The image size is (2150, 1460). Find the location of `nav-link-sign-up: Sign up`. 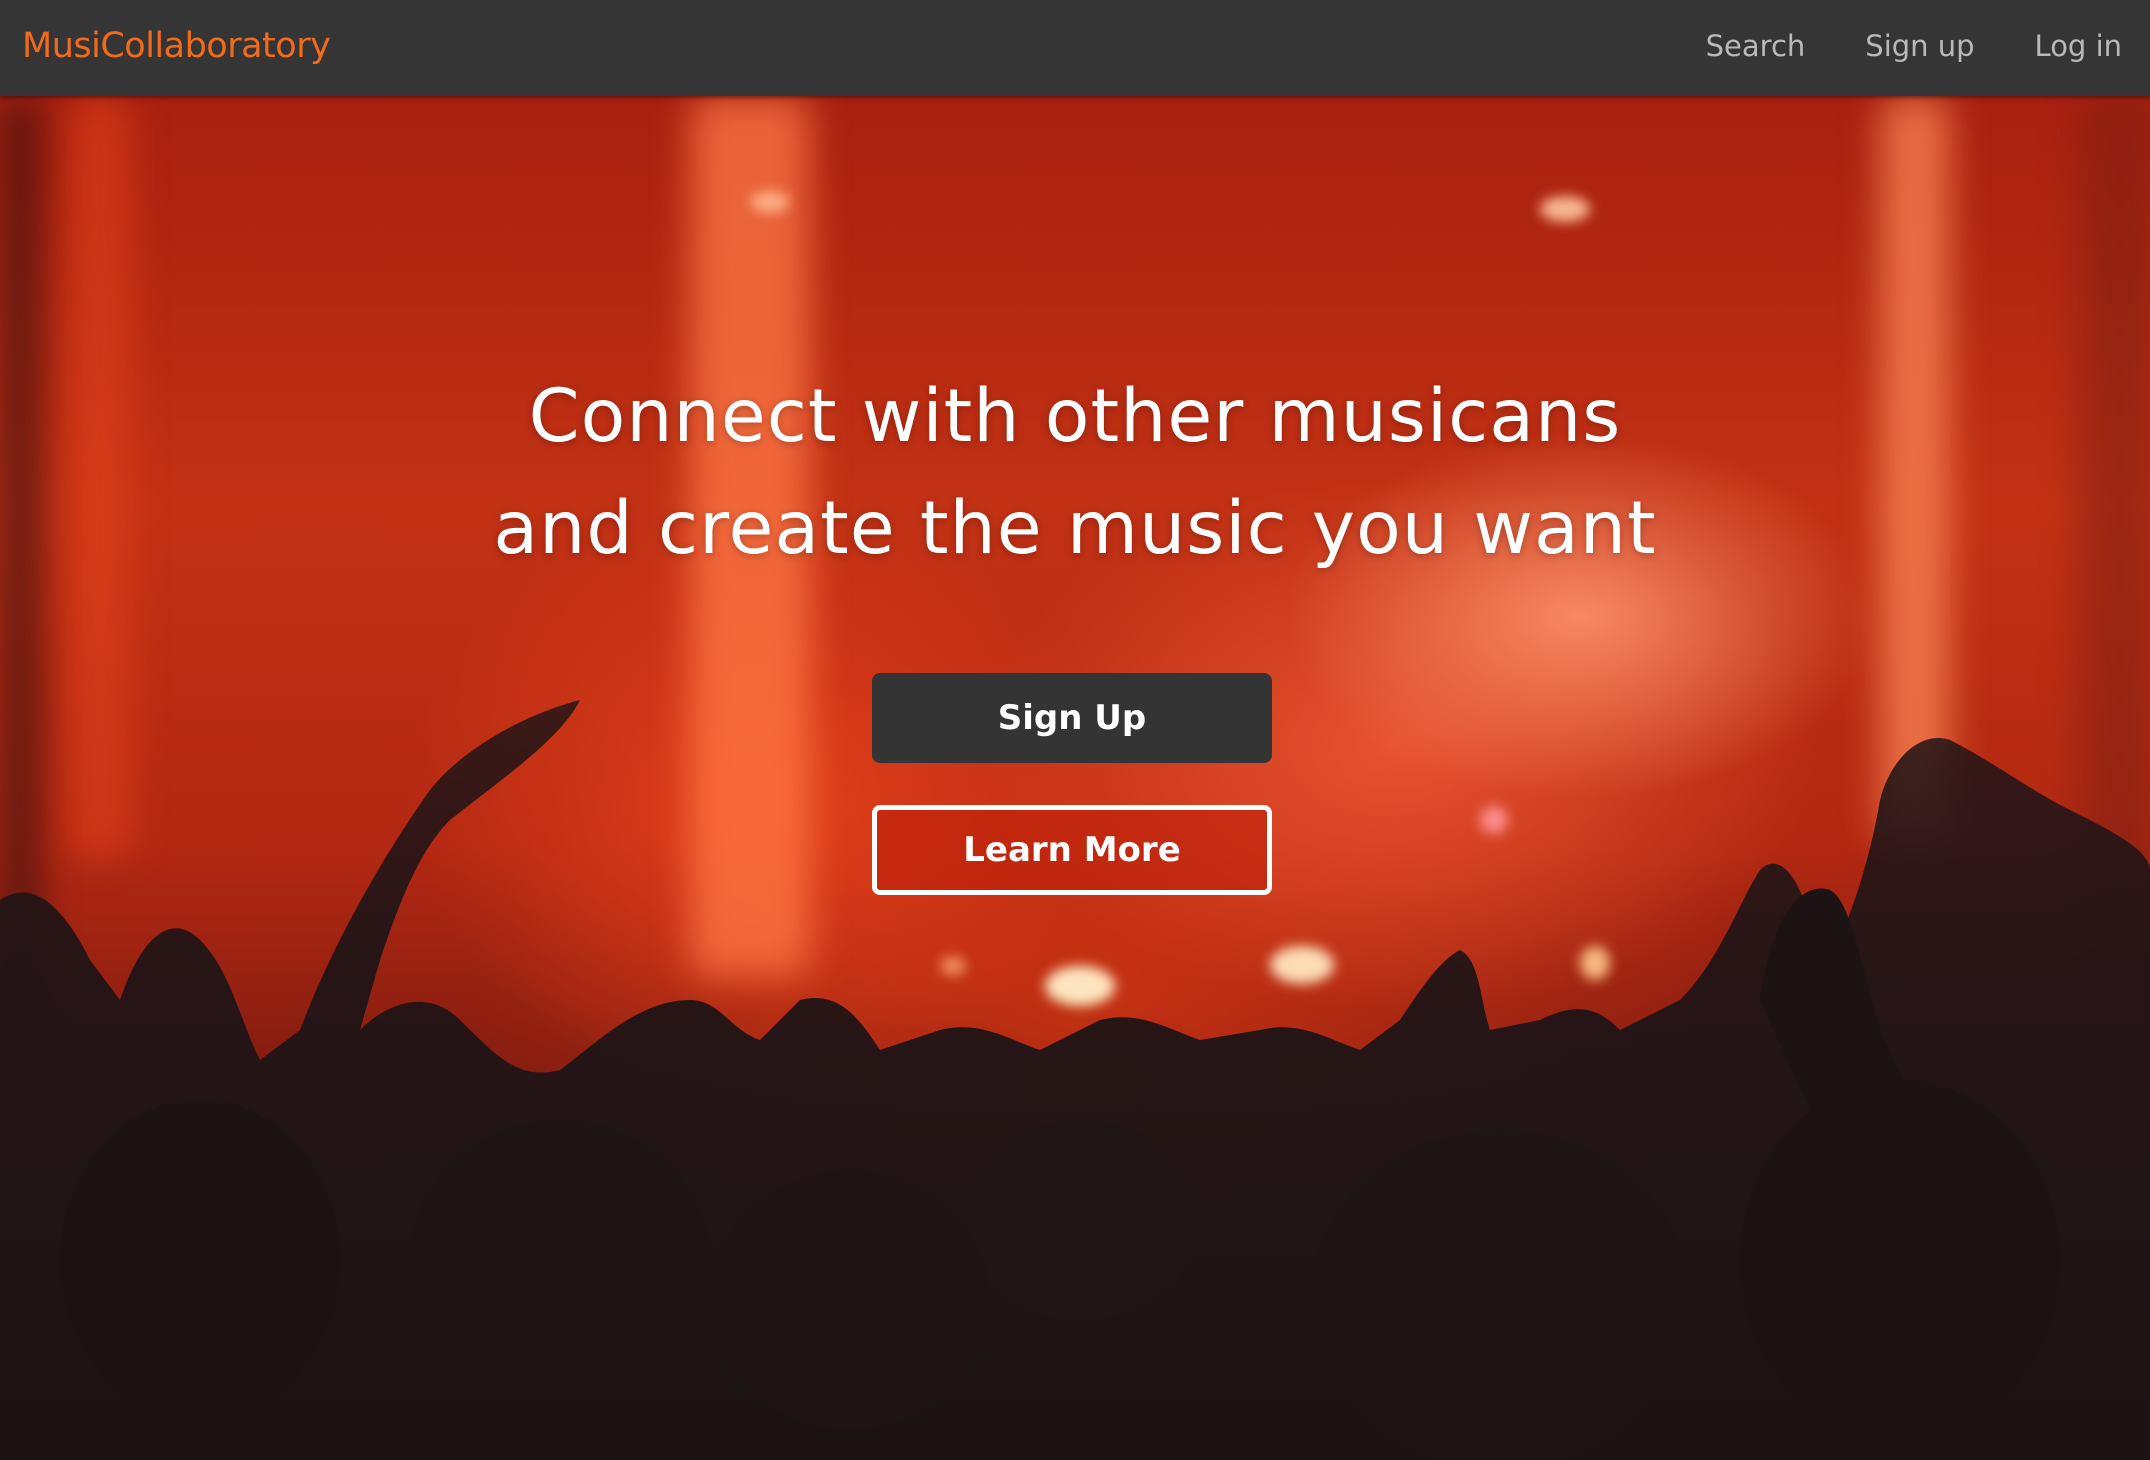

nav-link-sign-up: Sign up is located at coordinates (1919, 46).